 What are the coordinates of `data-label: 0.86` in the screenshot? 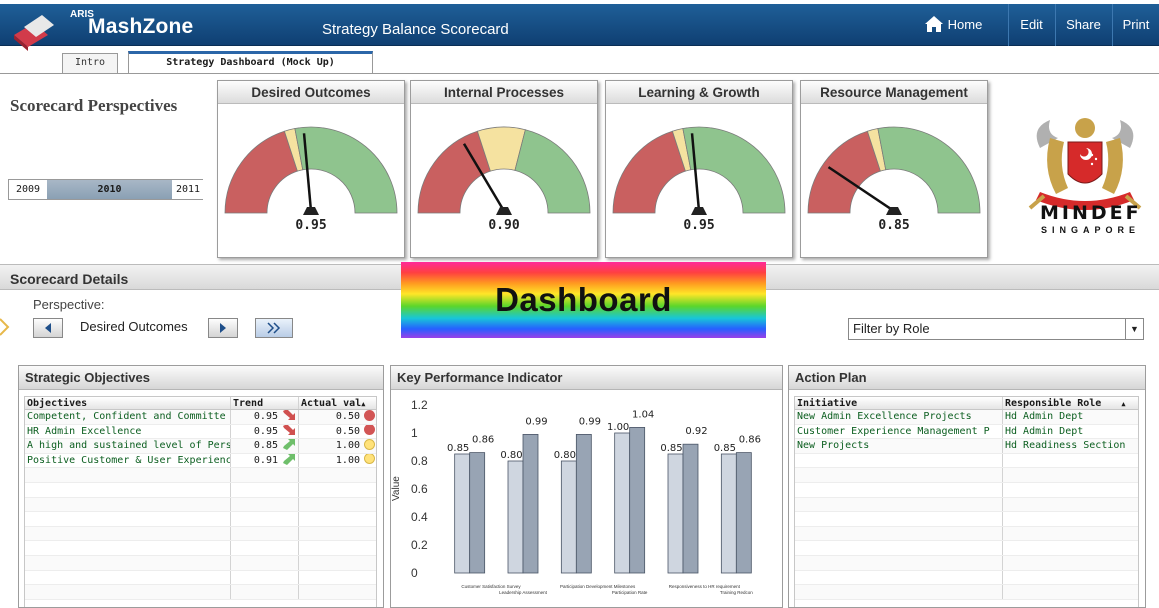 It's located at (483, 440).